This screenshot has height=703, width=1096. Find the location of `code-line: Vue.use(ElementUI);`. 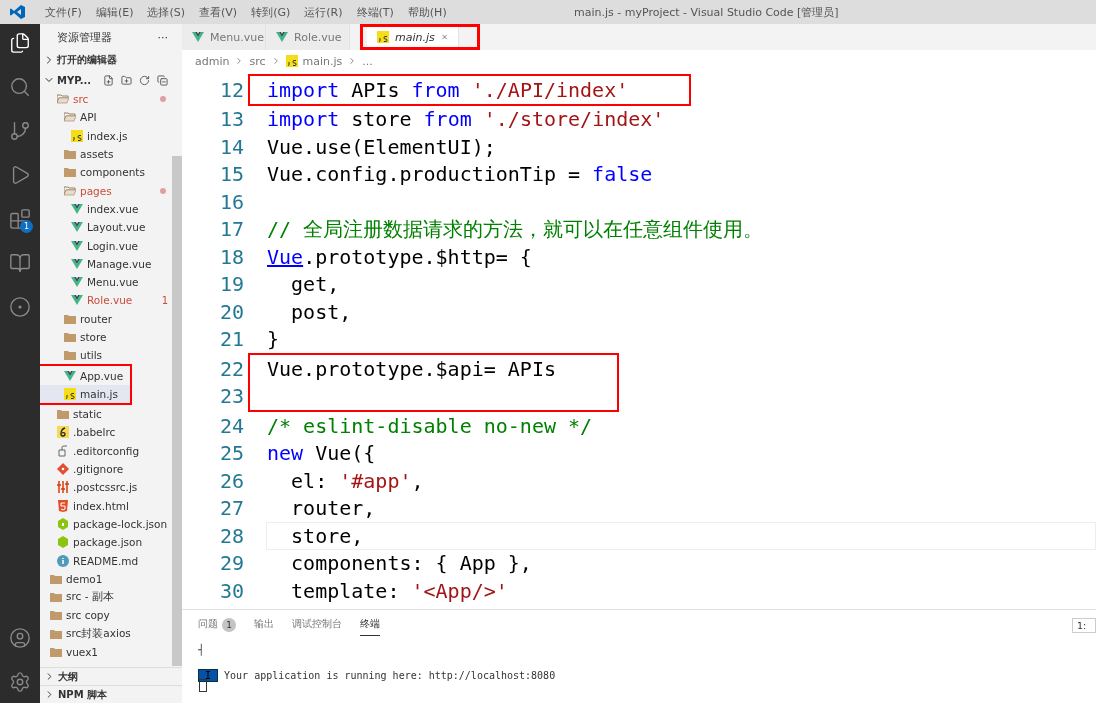

code-line: Vue.use(ElementUI); is located at coordinates (381, 147).